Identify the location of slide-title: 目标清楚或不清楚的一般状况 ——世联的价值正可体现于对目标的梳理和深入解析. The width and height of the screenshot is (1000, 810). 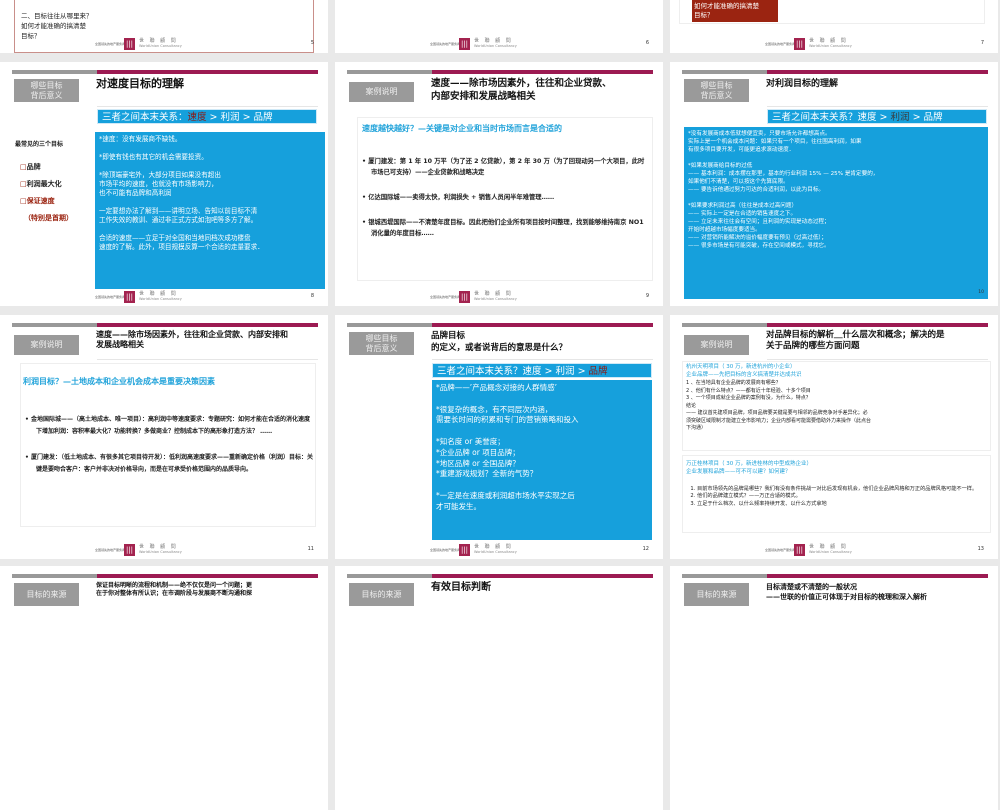
(846, 592).